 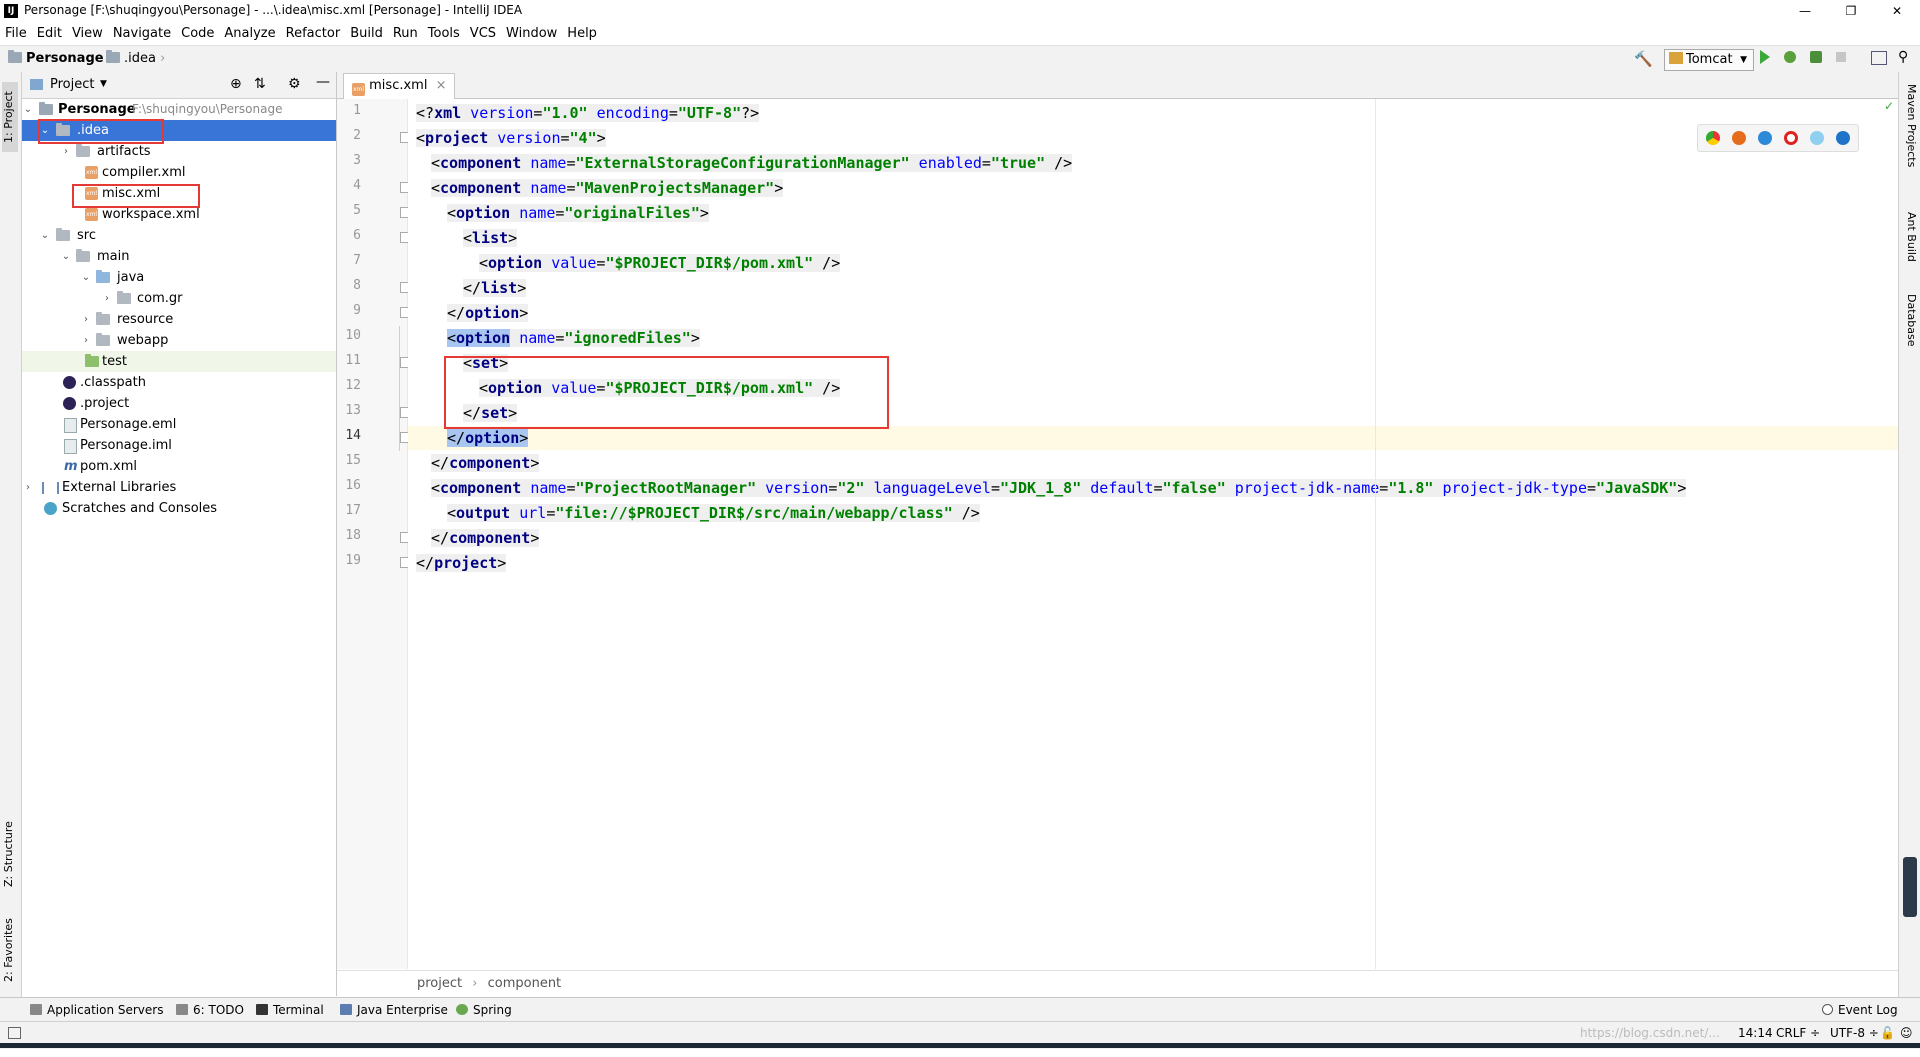 What do you see at coordinates (179, 340) in the screenshot?
I see `tree-row-webapp: › webapp` at bounding box center [179, 340].